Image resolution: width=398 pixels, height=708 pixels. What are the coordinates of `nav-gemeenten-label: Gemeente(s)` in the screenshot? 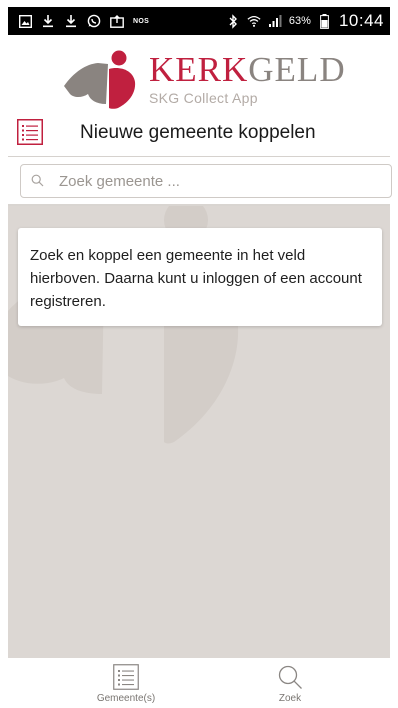 It's located at (126, 698).